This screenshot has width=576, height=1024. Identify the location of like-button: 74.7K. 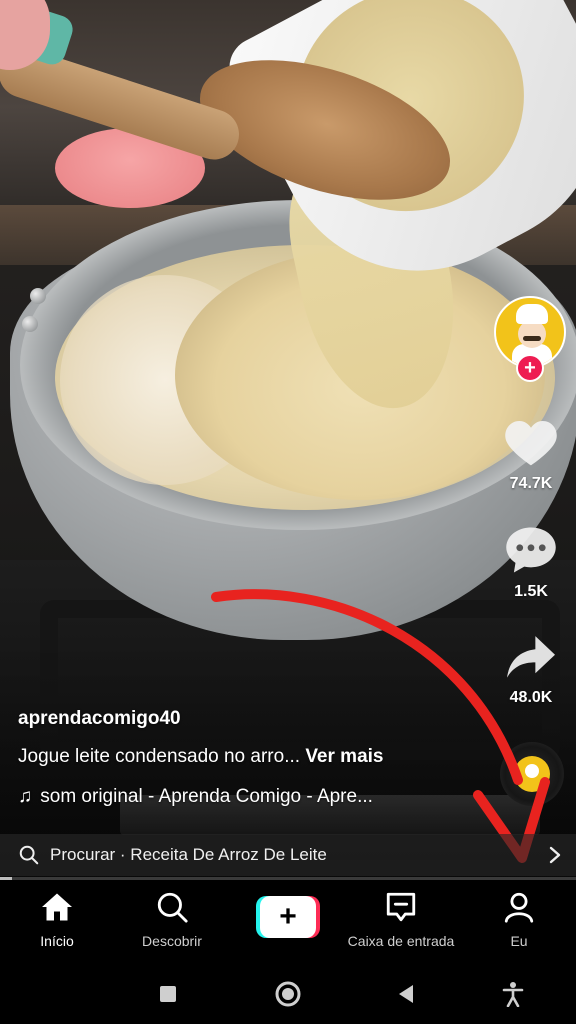
(531, 454).